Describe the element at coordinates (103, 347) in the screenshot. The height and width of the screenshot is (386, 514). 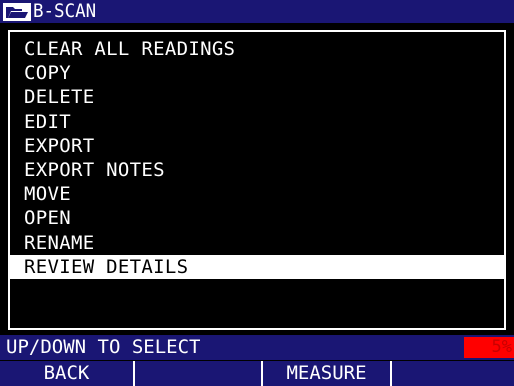
I see `status-hint: UP/DOWN TO SELECT` at that location.